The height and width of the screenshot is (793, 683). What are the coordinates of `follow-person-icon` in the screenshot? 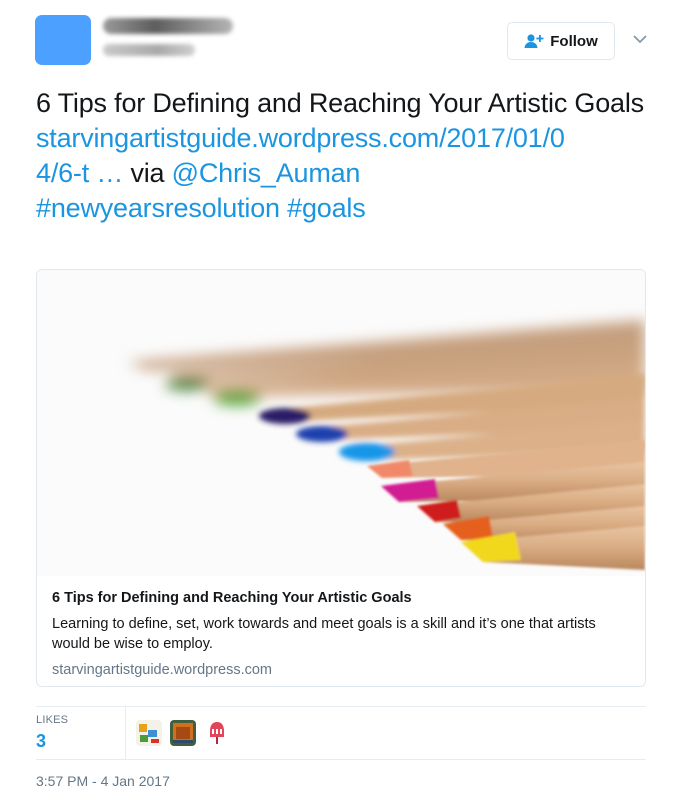 It's located at (534, 41).